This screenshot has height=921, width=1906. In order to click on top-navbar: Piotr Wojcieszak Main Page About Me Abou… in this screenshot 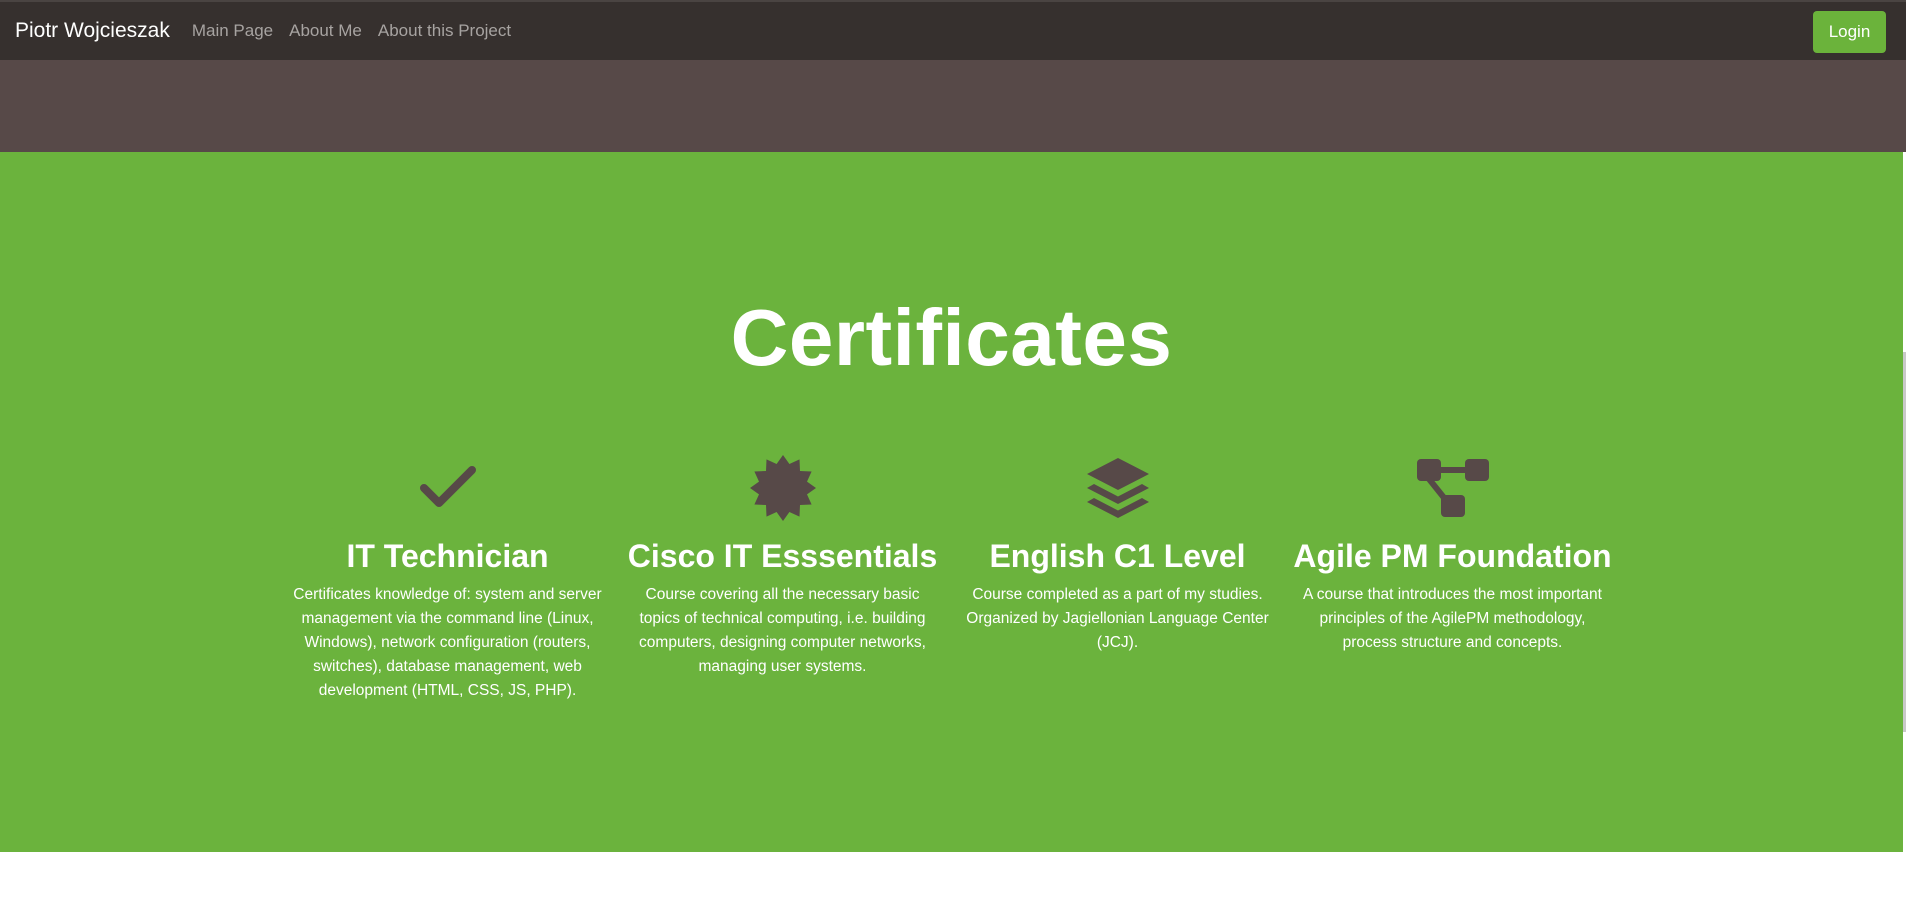, I will do `click(953, 30)`.